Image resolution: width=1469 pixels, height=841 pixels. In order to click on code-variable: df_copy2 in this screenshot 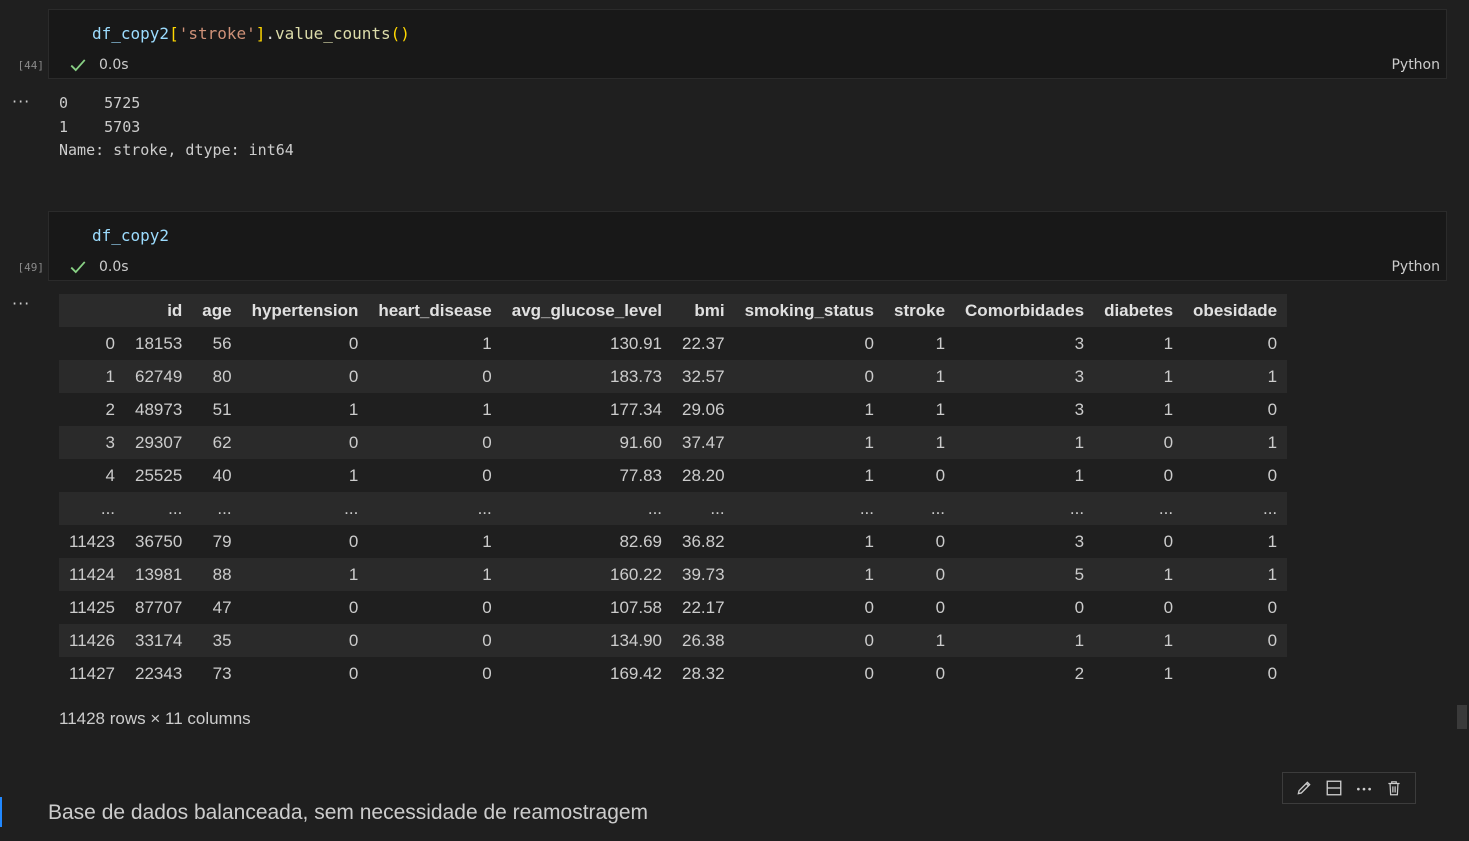, I will do `click(131, 235)`.